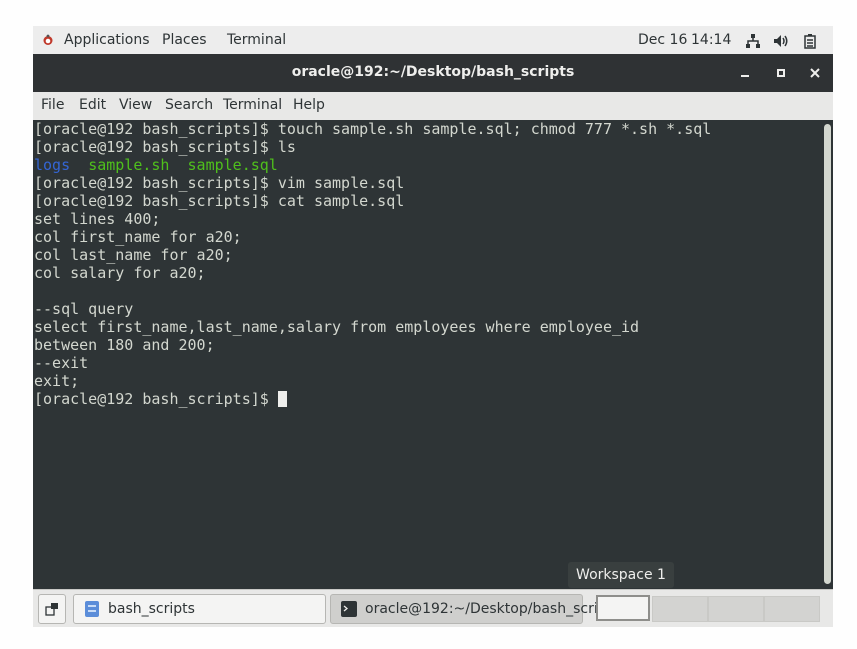 This screenshot has width=857, height=649. Describe the element at coordinates (107, 40) in the screenshot. I see `applications-menu: Applications` at that location.